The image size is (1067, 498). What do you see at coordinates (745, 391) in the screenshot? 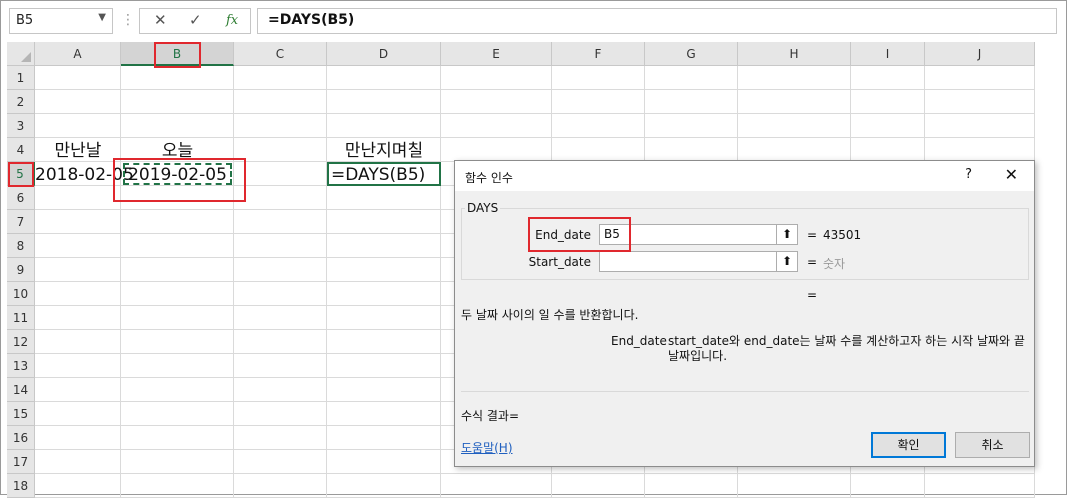
I see `divider` at bounding box center [745, 391].